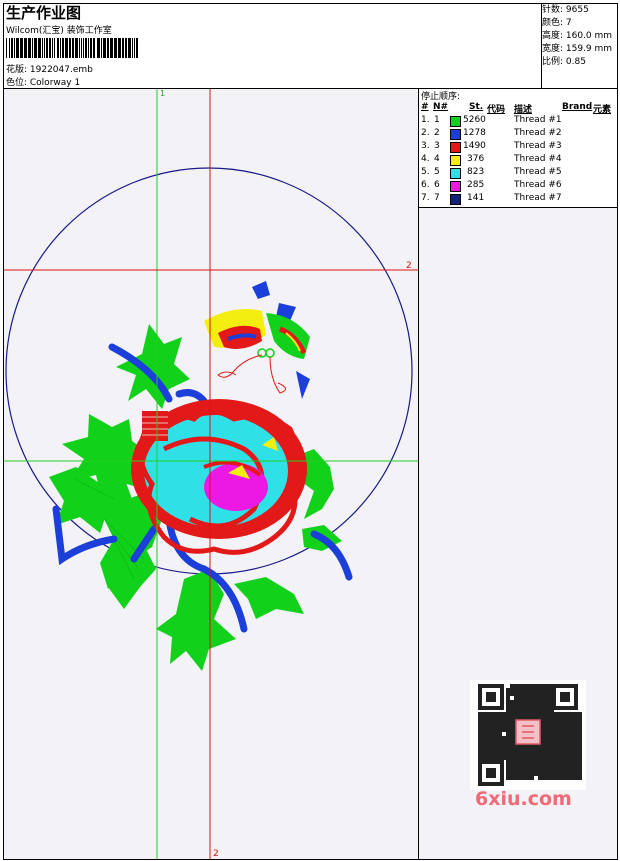  I want to click on row-needle: 5, so click(437, 172).